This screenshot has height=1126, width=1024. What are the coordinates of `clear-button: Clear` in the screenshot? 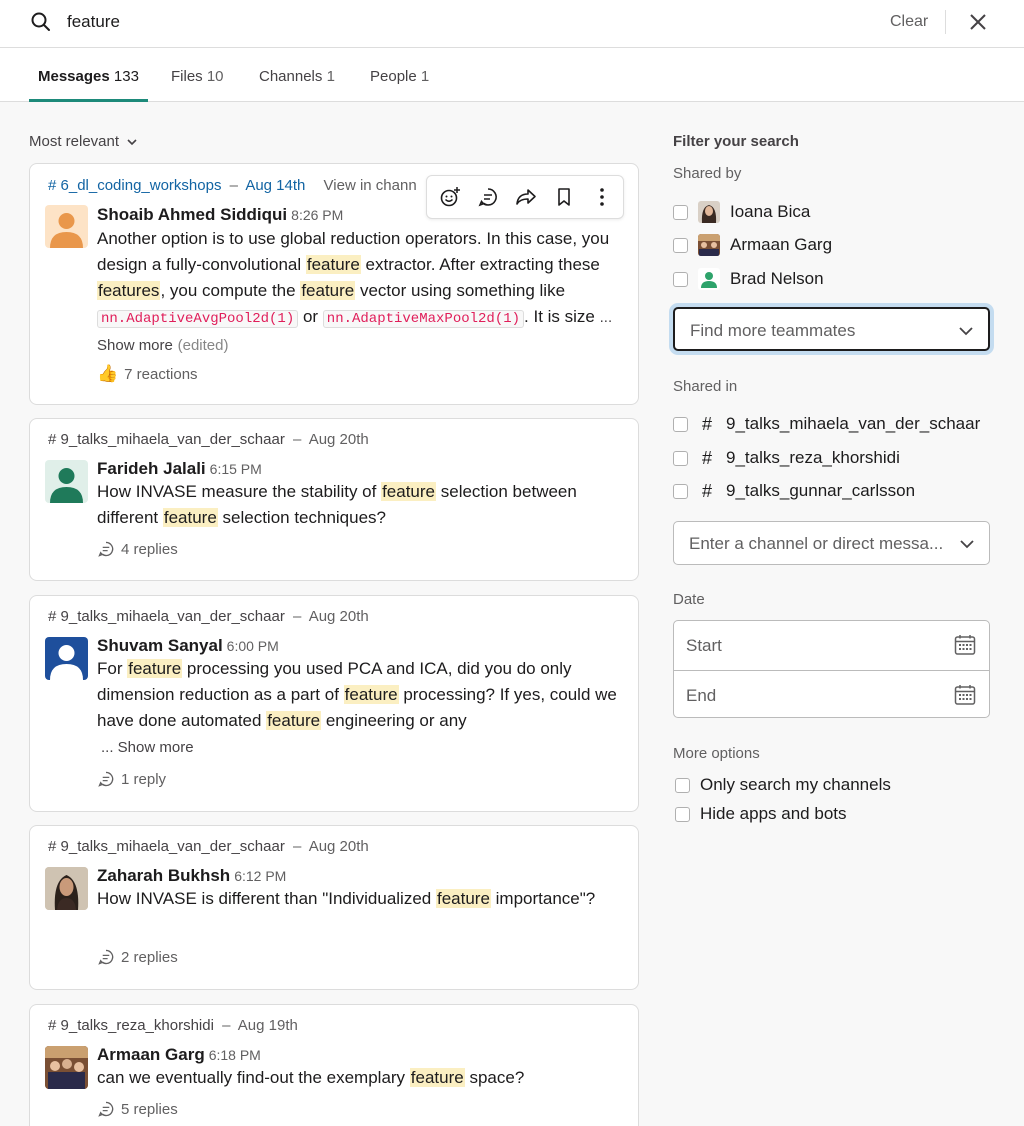 It's located at (909, 22).